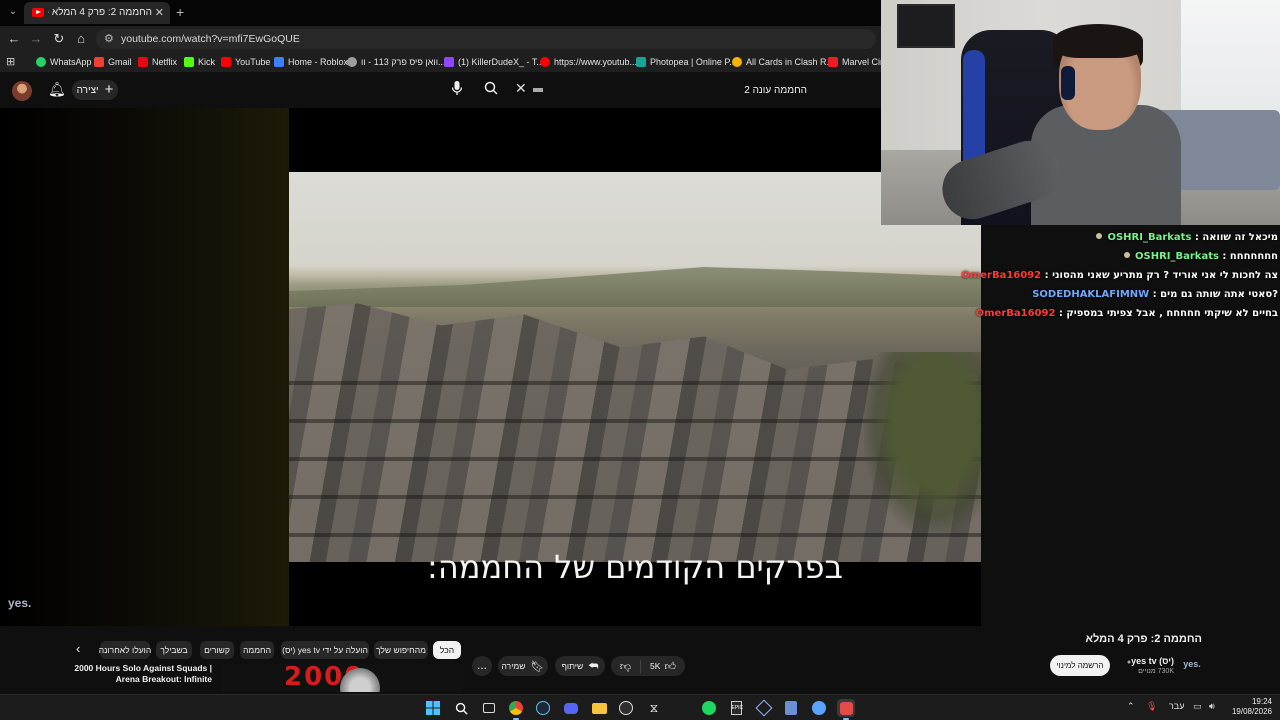  I want to click on chip-uploaded-by-yes: הועלה על ידי yes tv (יס), so click(325, 650).